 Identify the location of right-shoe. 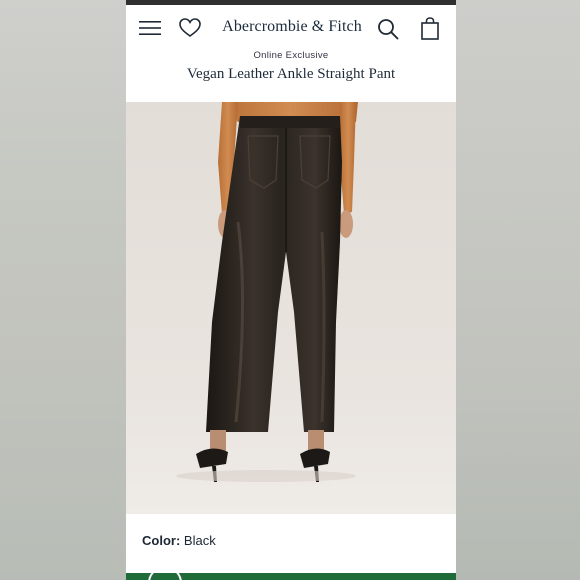
(315, 458).